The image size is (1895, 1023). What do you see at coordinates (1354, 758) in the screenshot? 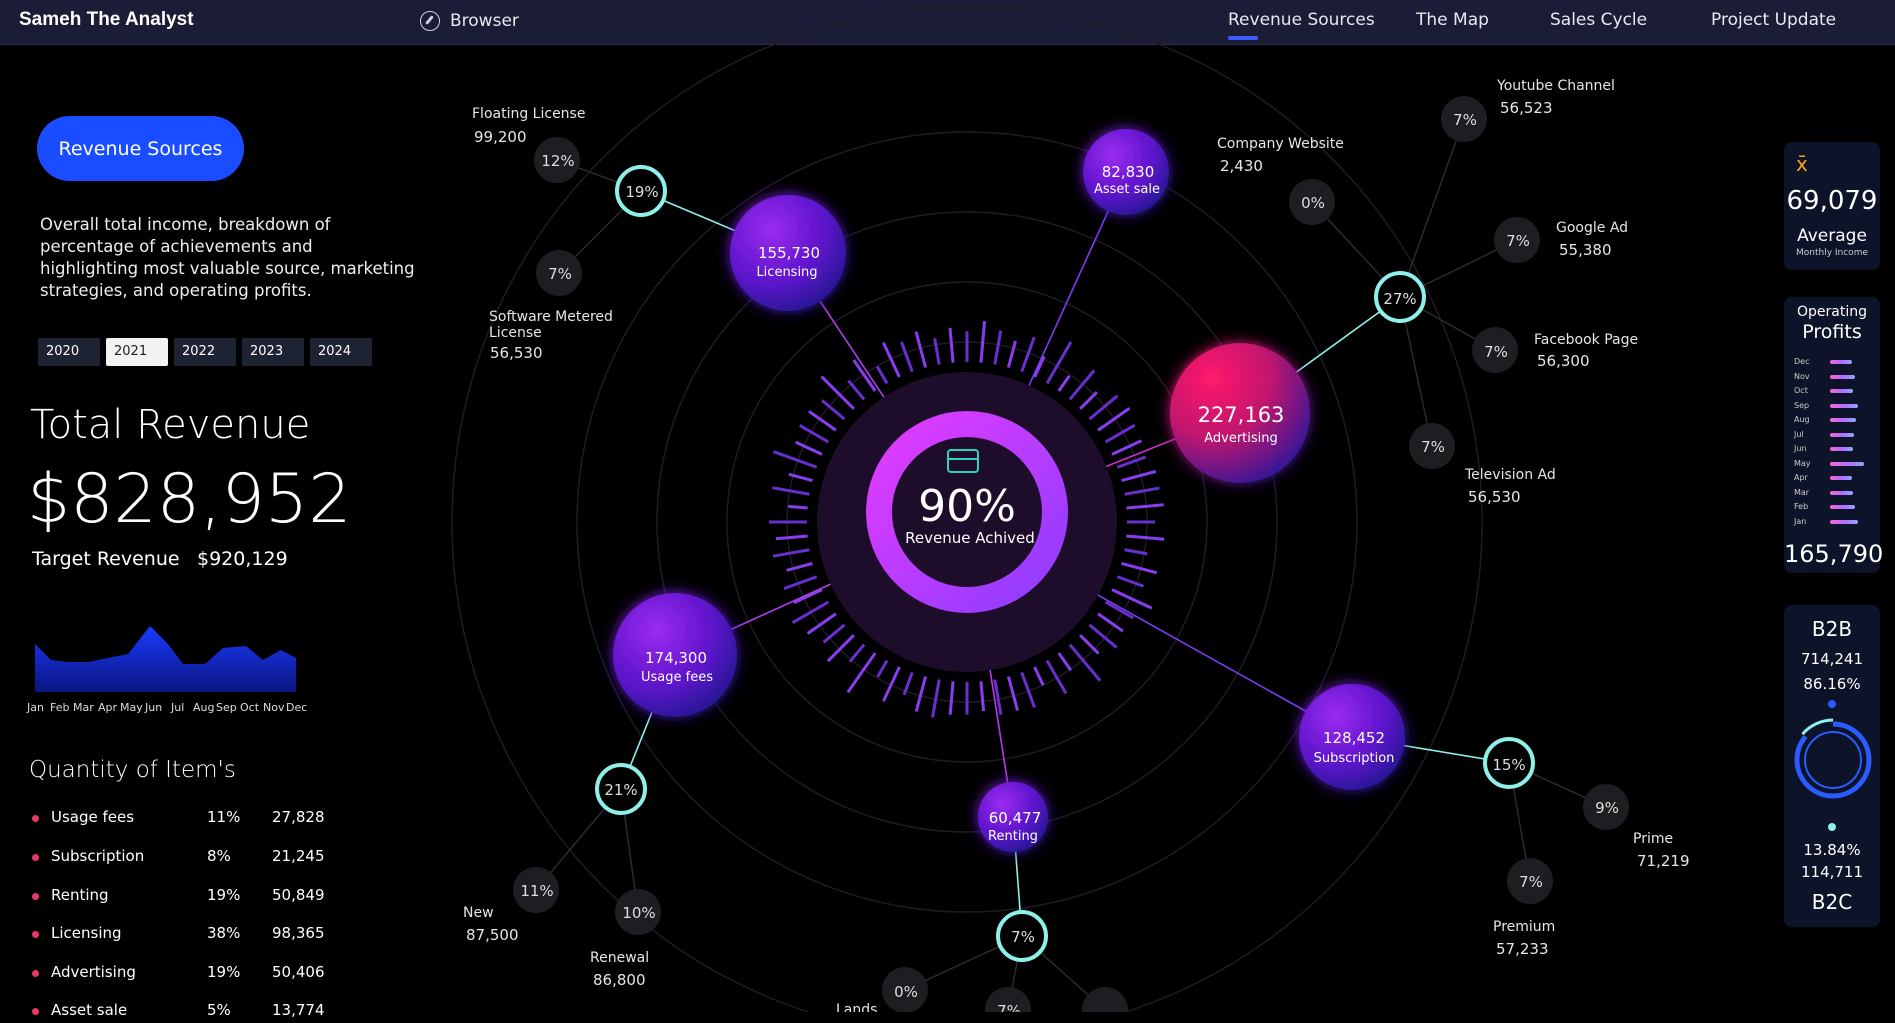
I see `bubble-label: Subscription` at bounding box center [1354, 758].